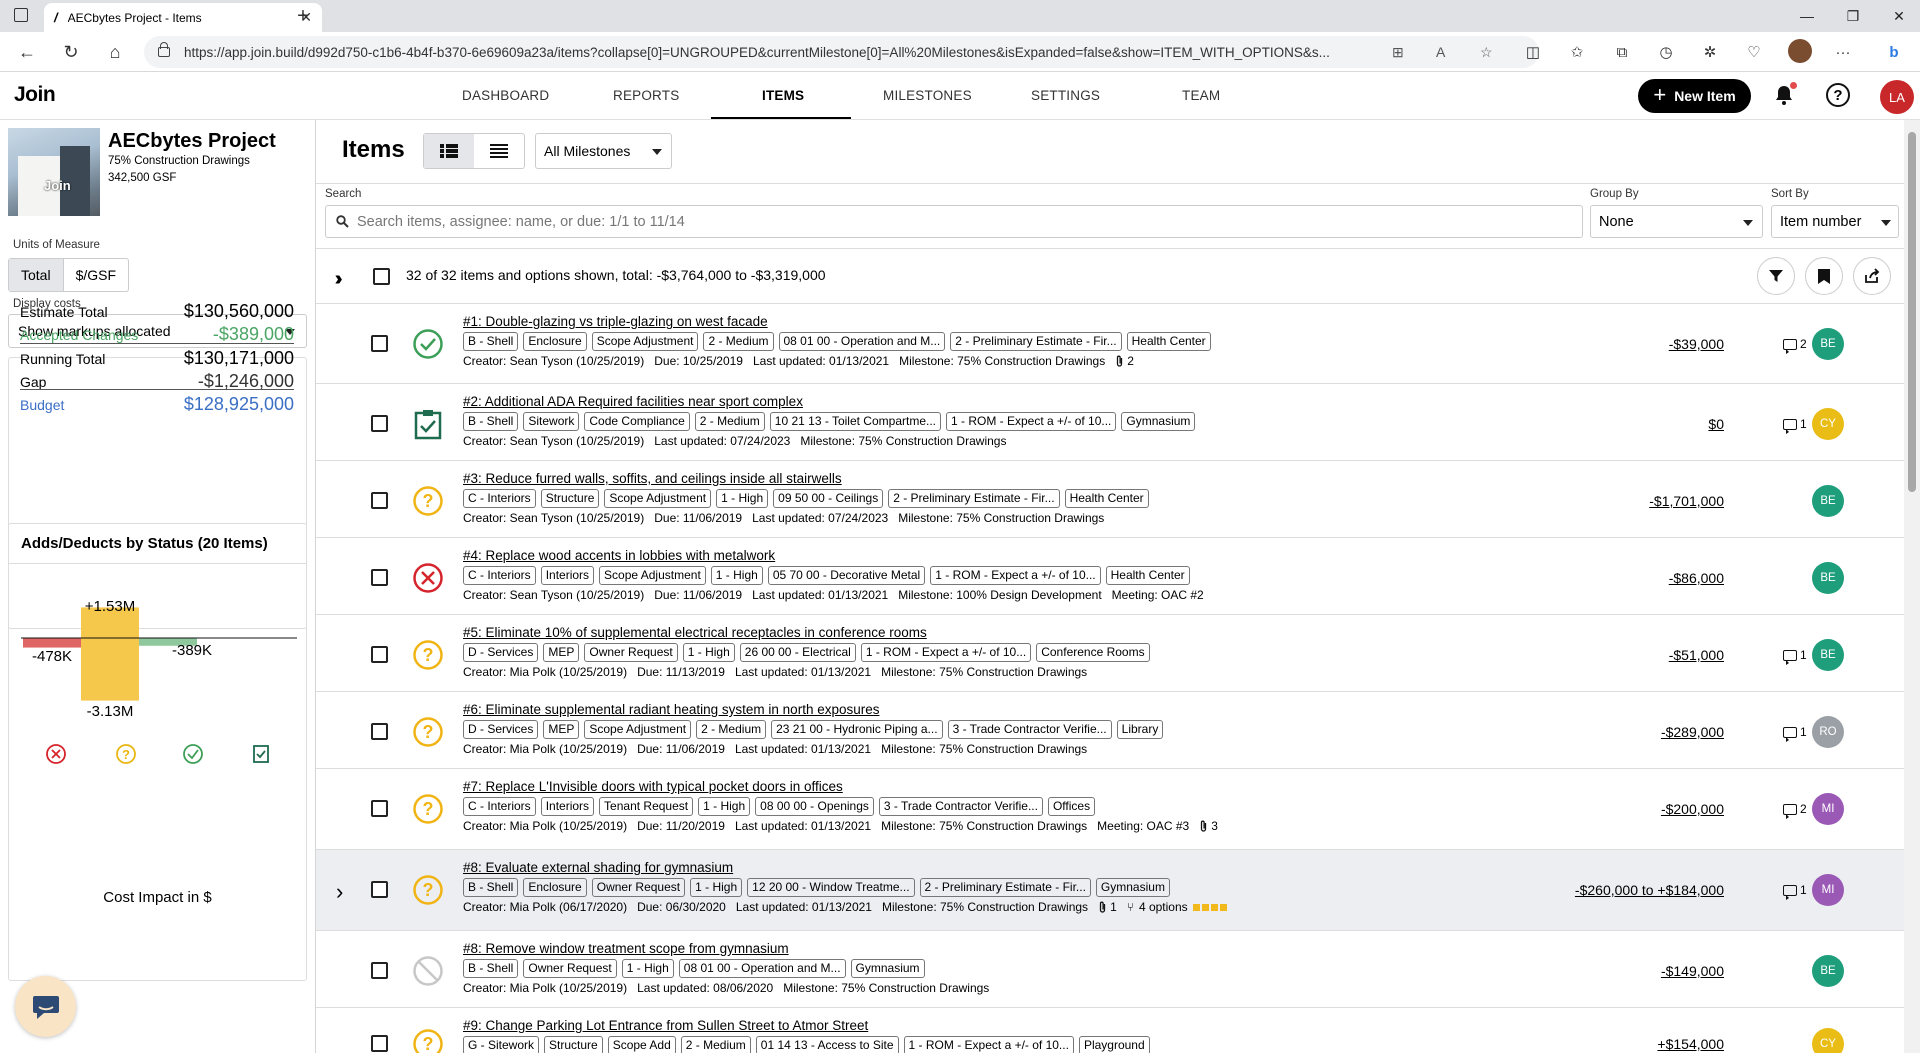 Image resolution: width=1920 pixels, height=1053 pixels. I want to click on milestone-select: All Milestones, so click(603, 151).